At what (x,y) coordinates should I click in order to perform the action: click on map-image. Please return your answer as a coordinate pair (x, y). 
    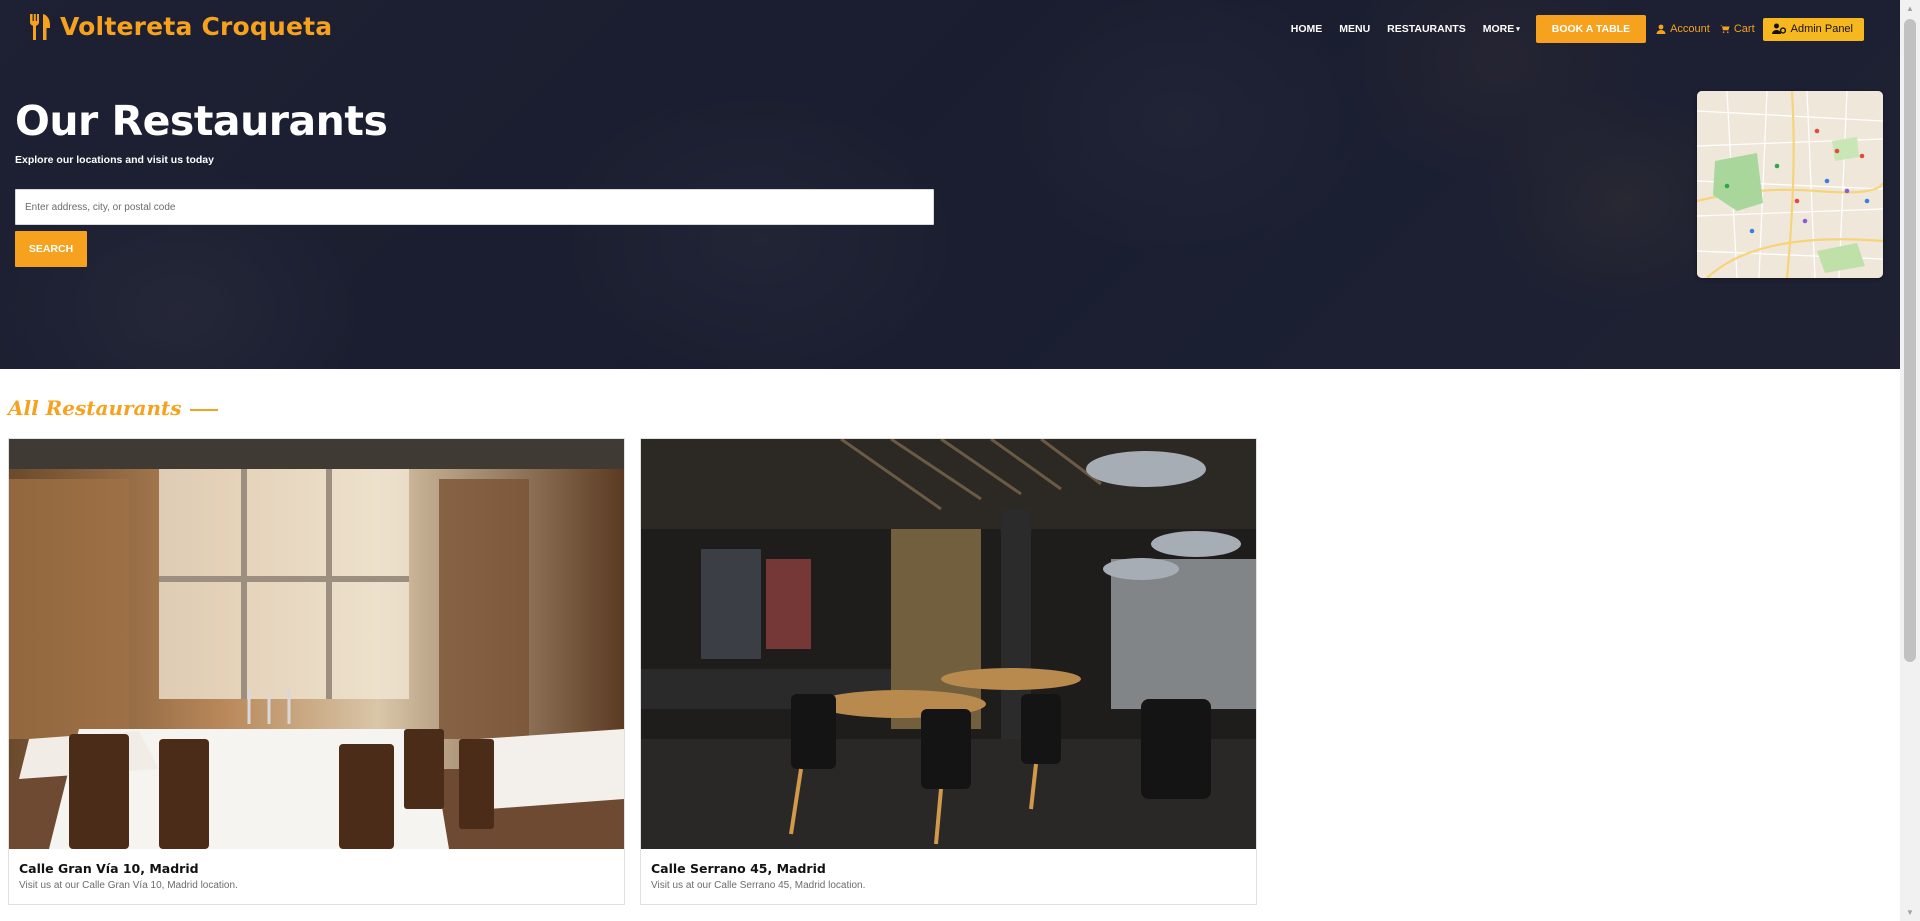
    Looking at the image, I should click on (1790, 184).